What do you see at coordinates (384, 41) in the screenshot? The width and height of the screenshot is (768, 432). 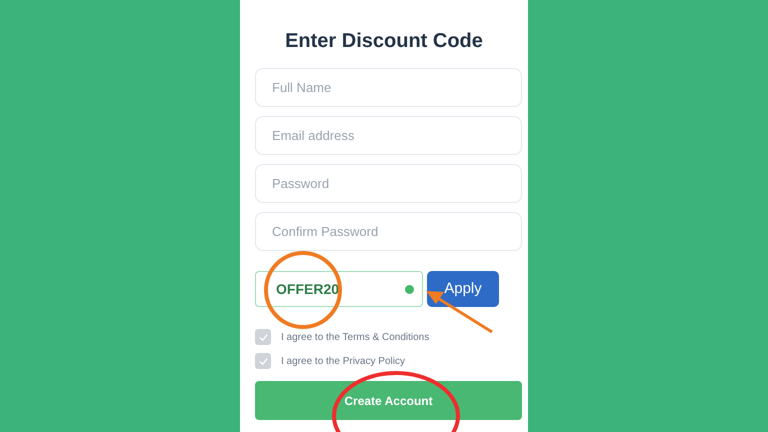 I see `form-title: Enter Discount Code` at bounding box center [384, 41].